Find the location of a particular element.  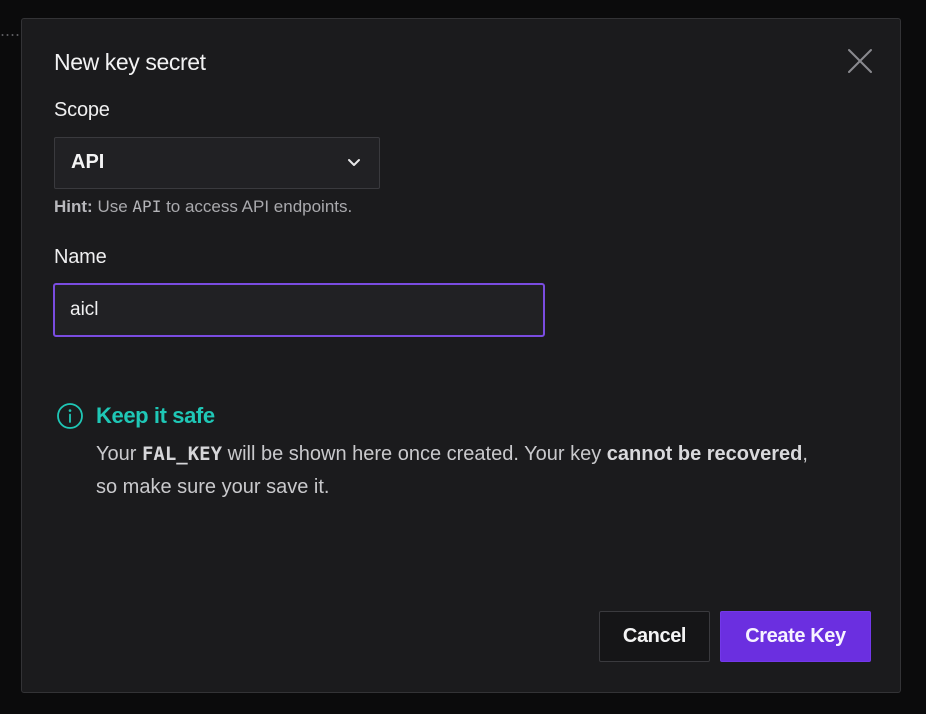

scope-hint: Hint: Use API to access API endpoints. is located at coordinates (203, 207).